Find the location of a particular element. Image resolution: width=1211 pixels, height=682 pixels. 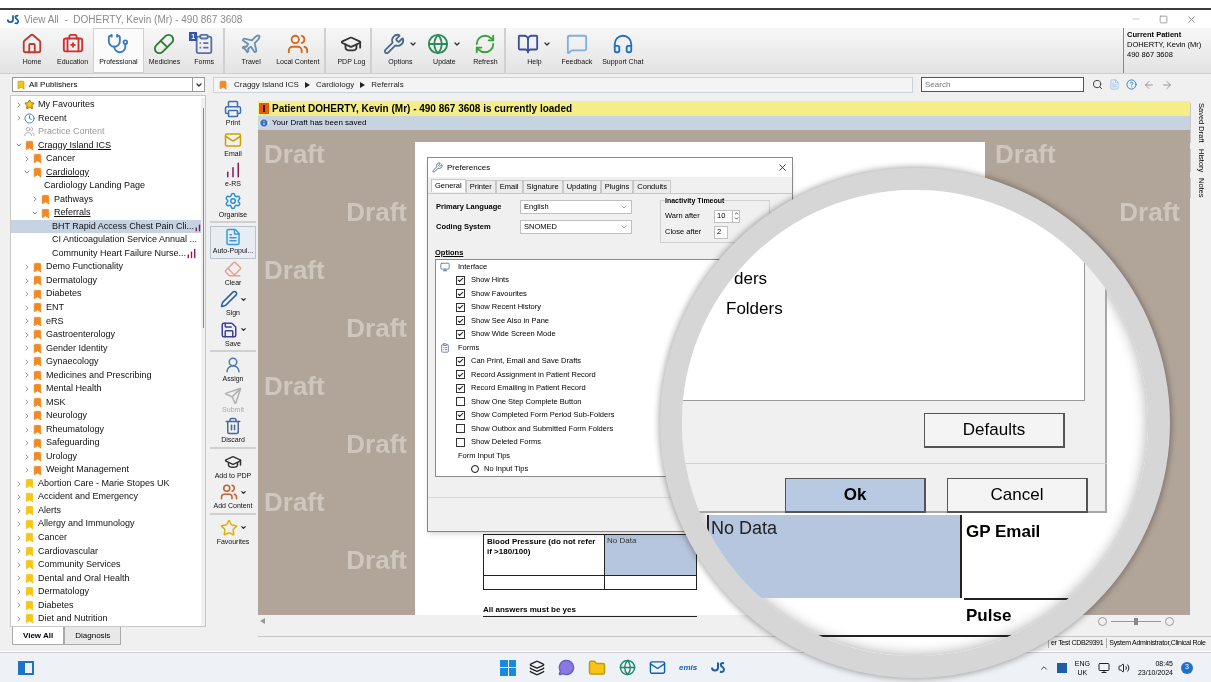

tree-item: Safeguarding is located at coordinates (106, 443).